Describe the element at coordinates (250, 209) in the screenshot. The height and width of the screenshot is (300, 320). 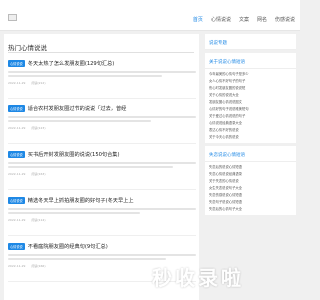
I see `sidebar-link: 失恋后的心情句子大全` at that location.